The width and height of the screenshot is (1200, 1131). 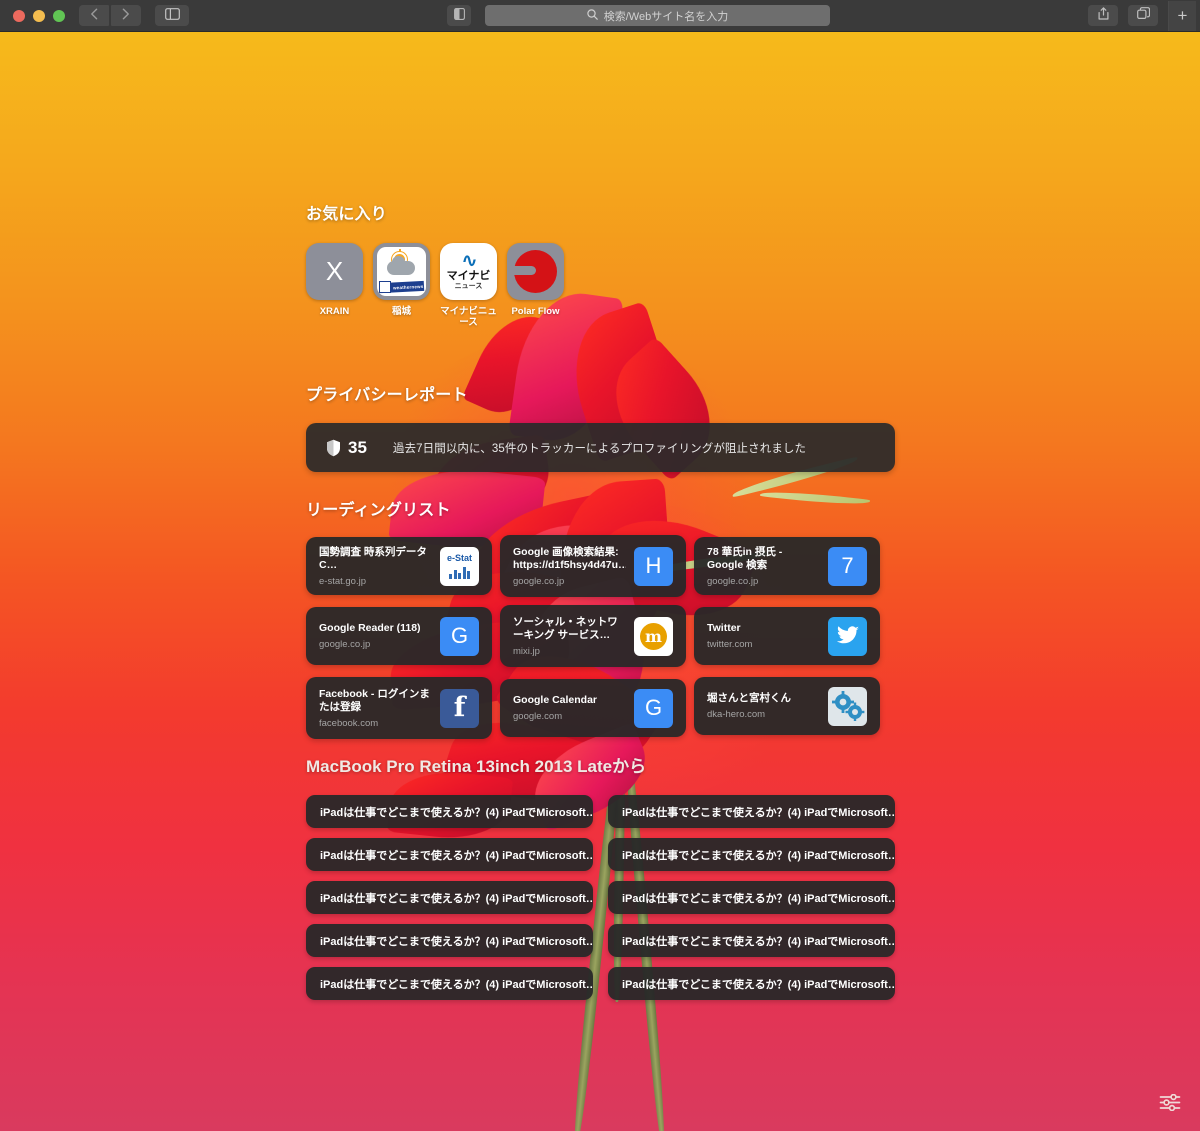 I want to click on reader-view-icon, so click(x=459, y=16).